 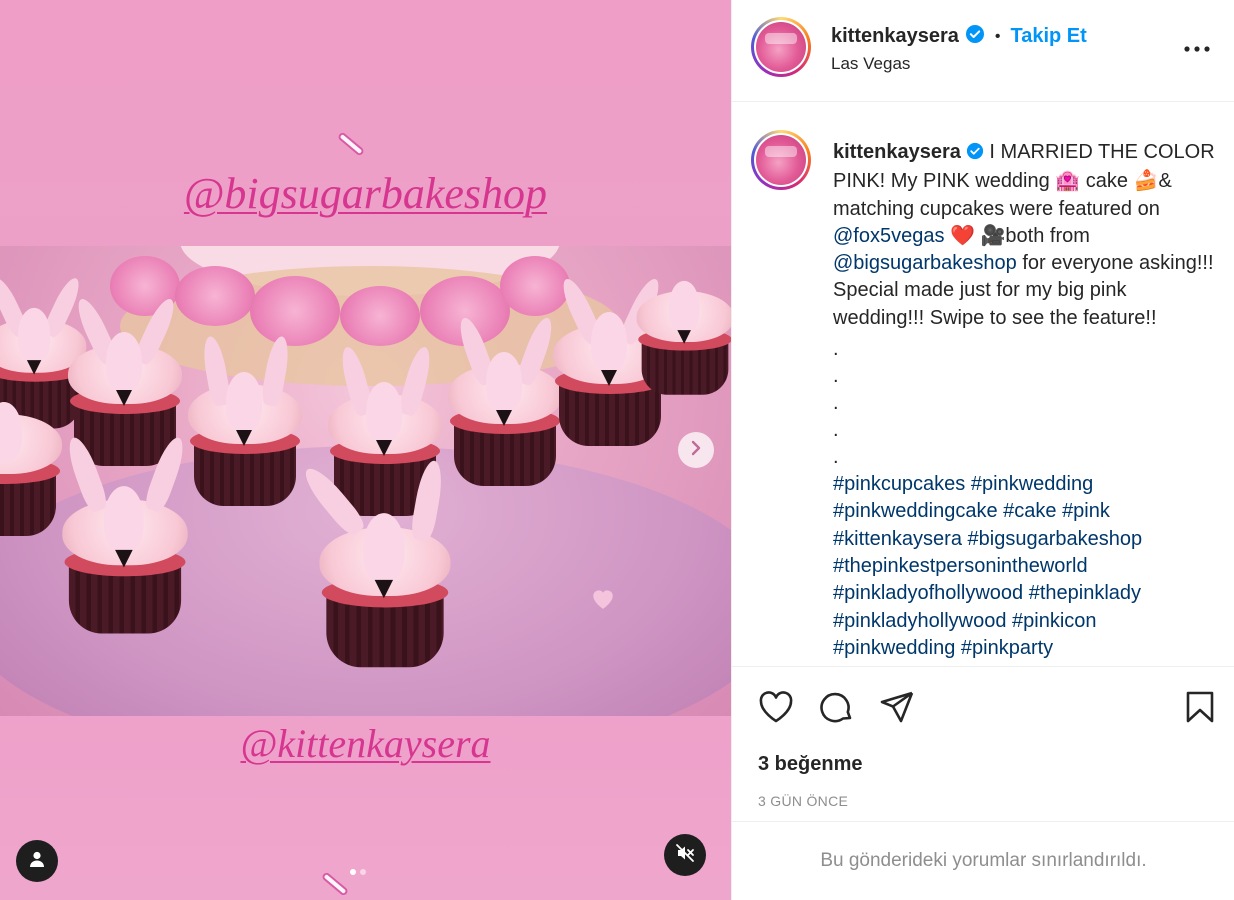 I want to click on likes-count: 3 beğenme, so click(x=810, y=764).